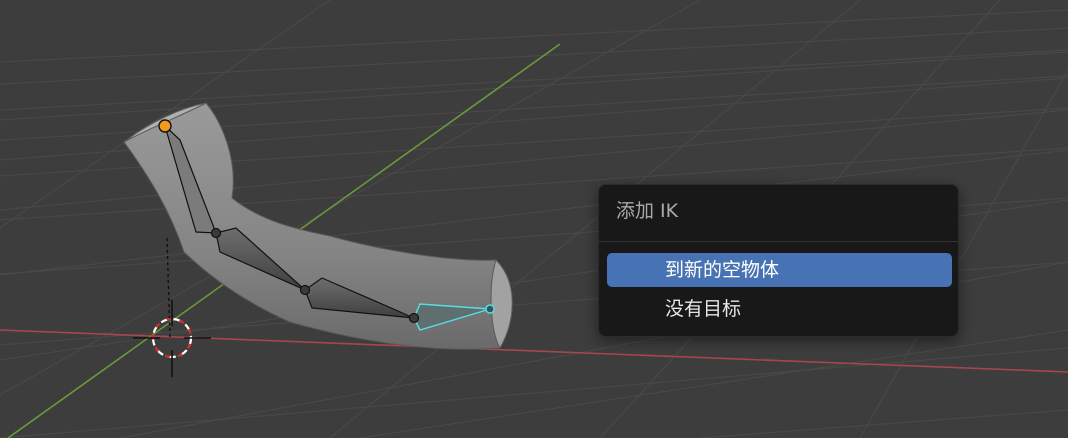  Describe the element at coordinates (779, 270) in the screenshot. I see `menu-item-to-new-empty: 到新的空物体` at that location.